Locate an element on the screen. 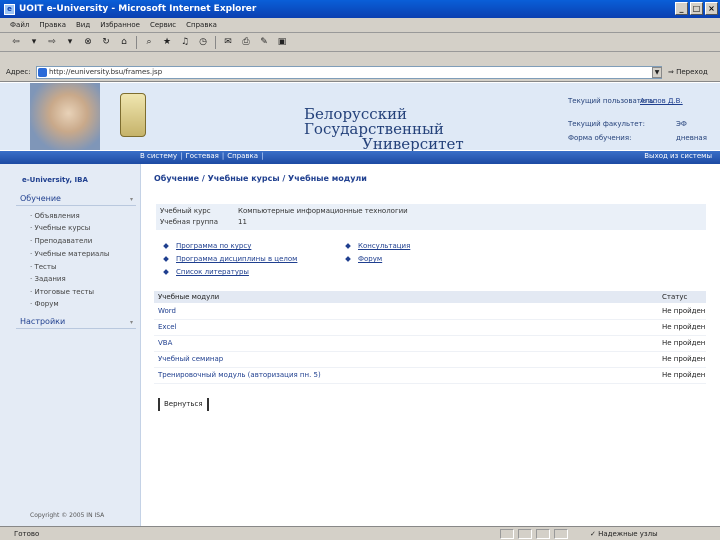  sidebar-item-materials: · Учебные материалы is located at coordinates (69, 254).